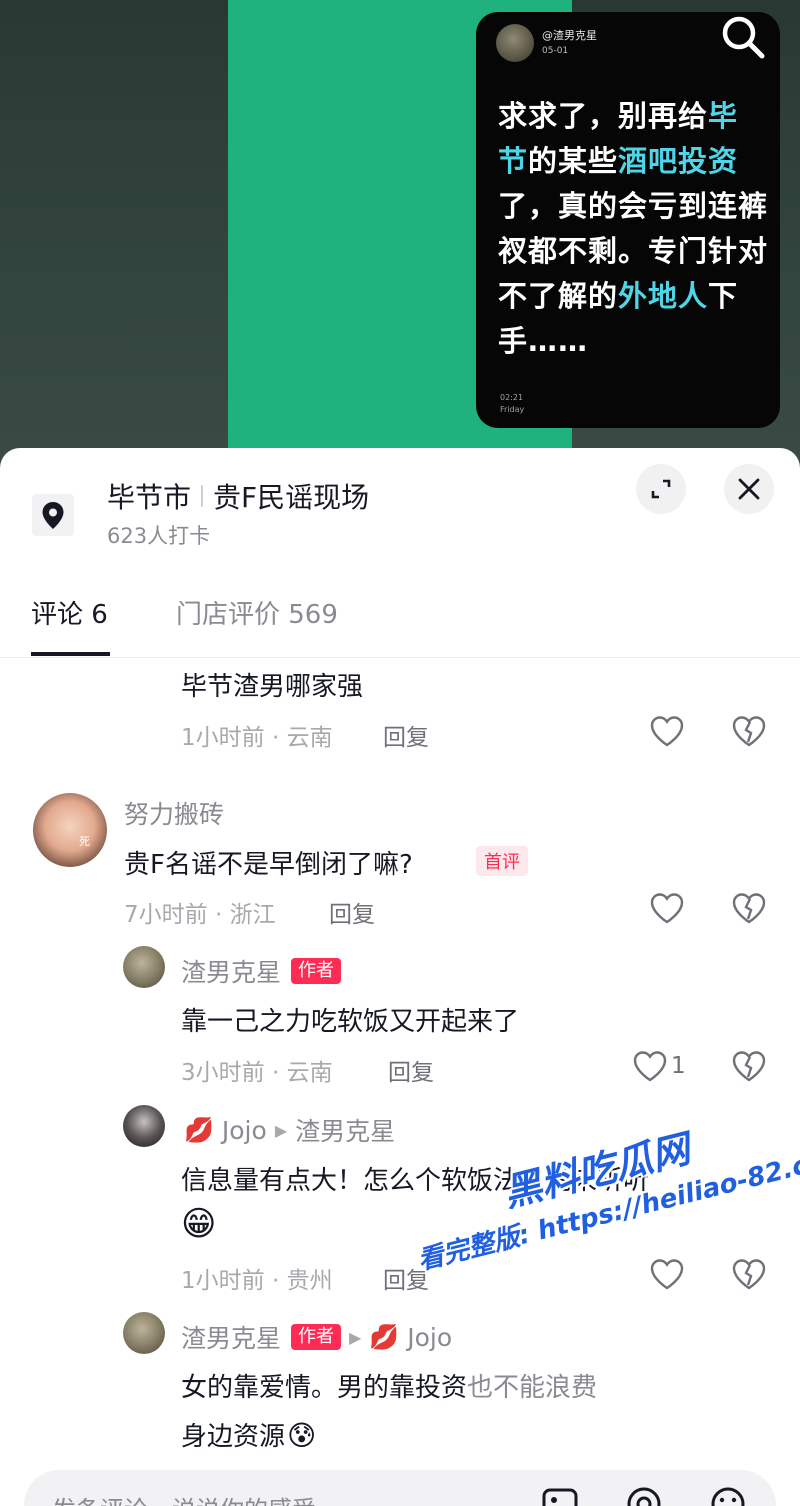  I want to click on post-timestamp: 02:21 Friday, so click(512, 404).